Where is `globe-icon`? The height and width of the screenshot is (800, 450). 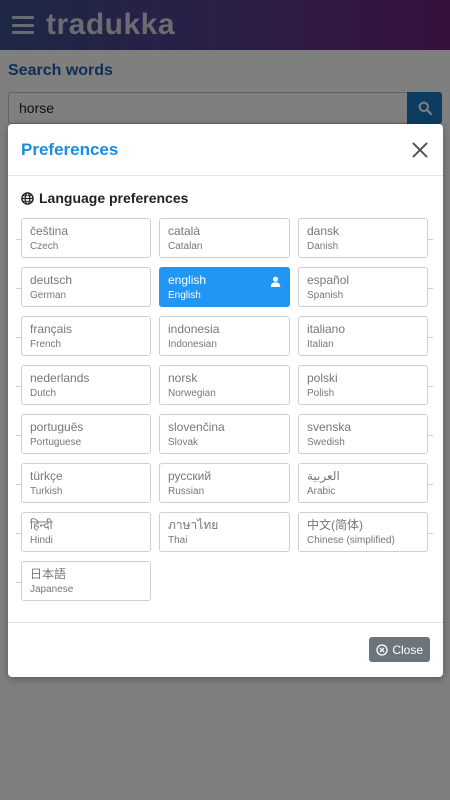 globe-icon is located at coordinates (27, 198).